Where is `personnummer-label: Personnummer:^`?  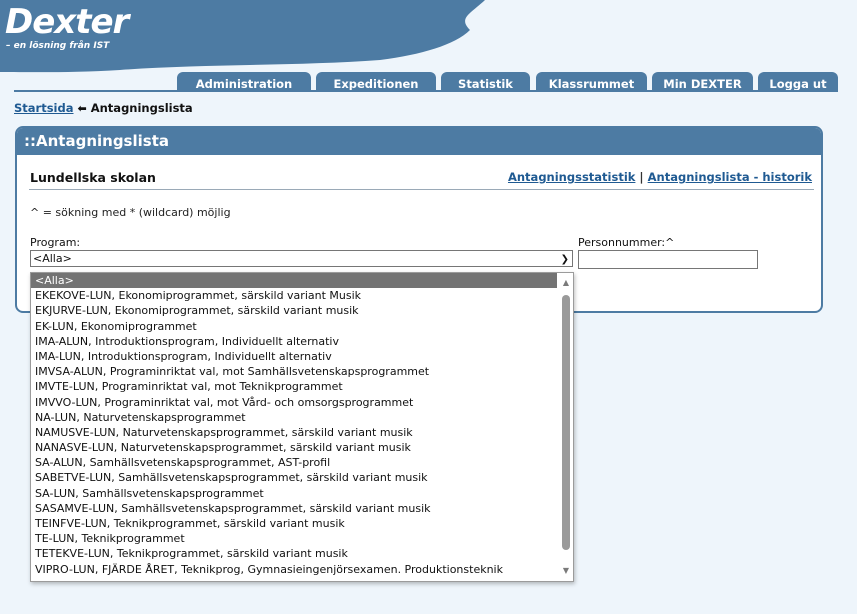 personnummer-label: Personnummer:^ is located at coordinates (626, 242).